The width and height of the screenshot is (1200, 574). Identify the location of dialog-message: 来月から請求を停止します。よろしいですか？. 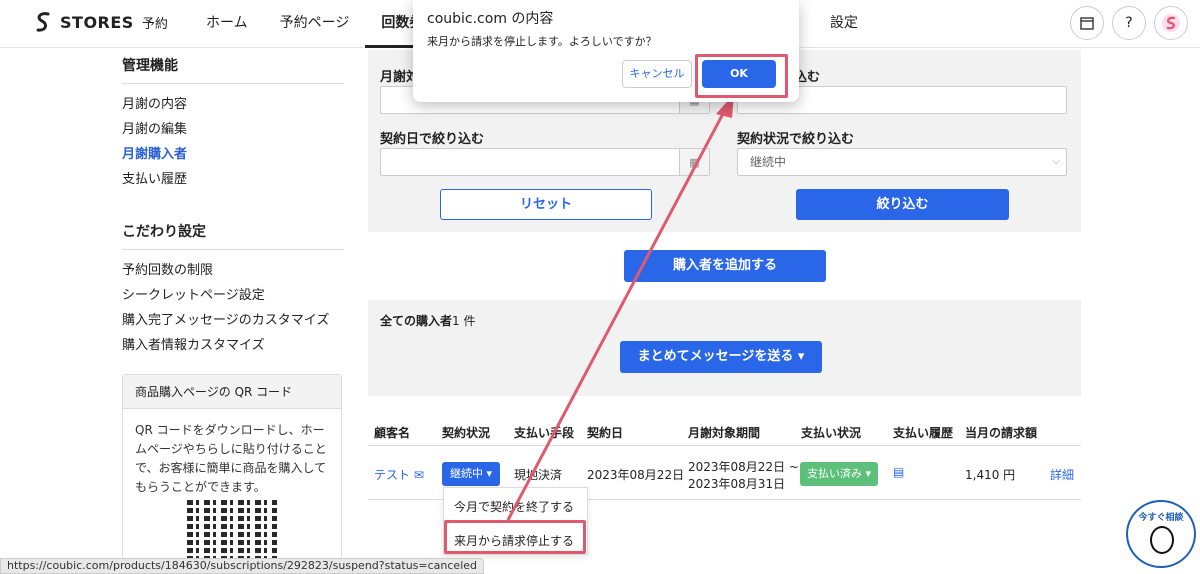
(542, 41).